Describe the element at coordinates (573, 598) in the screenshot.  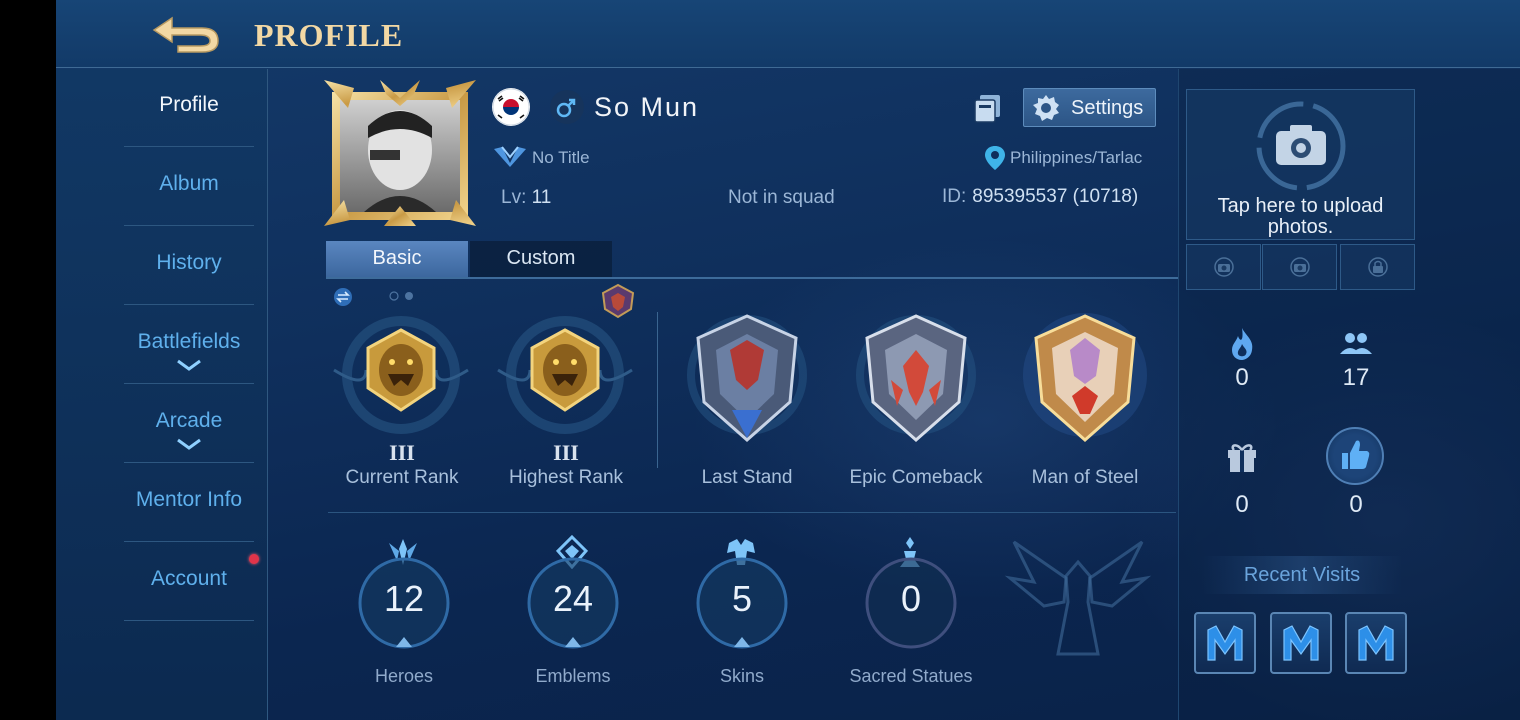
I see `emblems-count: 24` at that location.